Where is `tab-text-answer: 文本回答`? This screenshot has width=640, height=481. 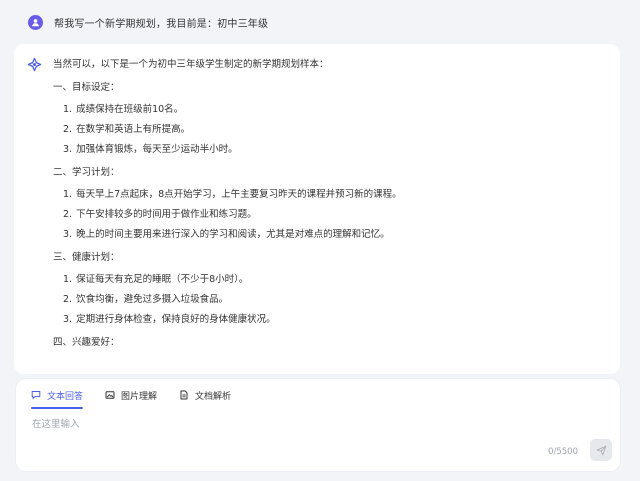
tab-text-answer: 文本回答 is located at coordinates (57, 398).